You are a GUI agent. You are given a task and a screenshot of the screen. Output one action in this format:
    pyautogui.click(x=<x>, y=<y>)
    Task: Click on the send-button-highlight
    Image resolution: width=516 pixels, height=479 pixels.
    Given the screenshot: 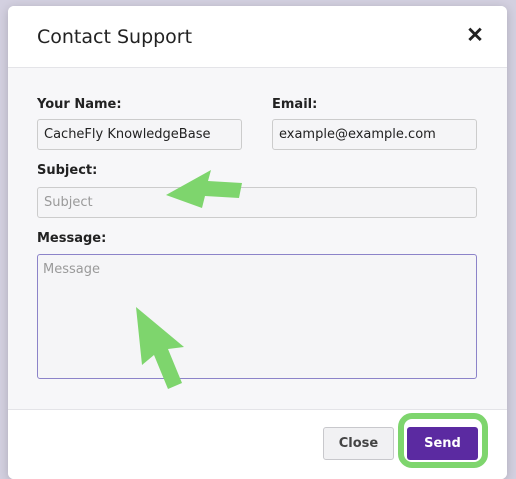 What is the action you would take?
    pyautogui.click(x=443, y=440)
    